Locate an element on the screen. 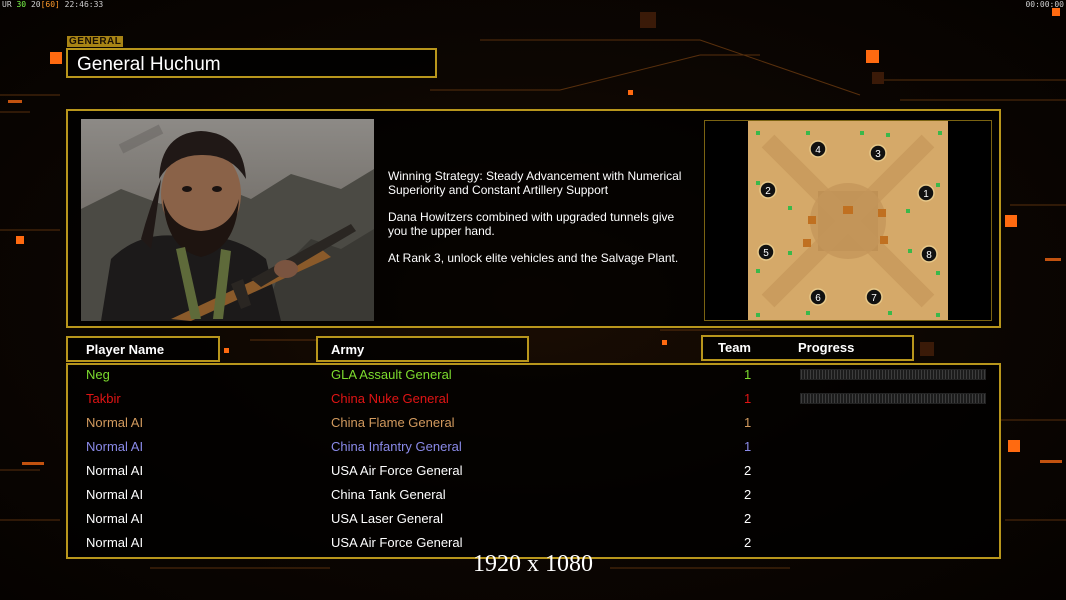  start-position-label: 5 is located at coordinates (766, 253).